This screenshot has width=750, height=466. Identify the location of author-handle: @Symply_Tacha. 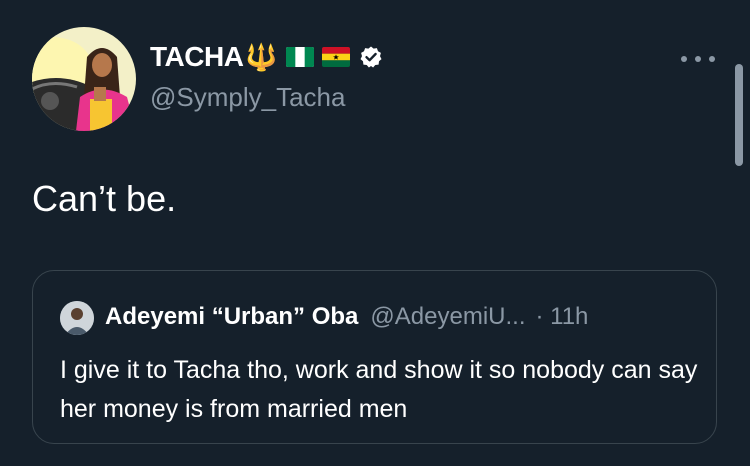
(266, 97).